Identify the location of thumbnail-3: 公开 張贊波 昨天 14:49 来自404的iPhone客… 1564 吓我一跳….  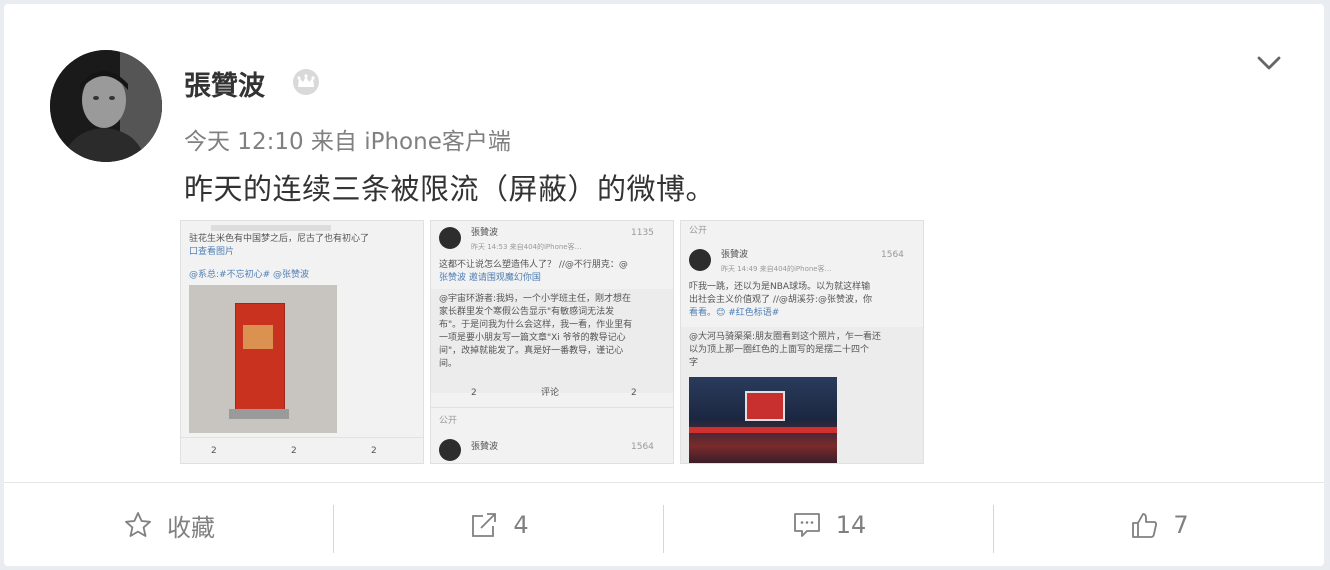
(802, 342).